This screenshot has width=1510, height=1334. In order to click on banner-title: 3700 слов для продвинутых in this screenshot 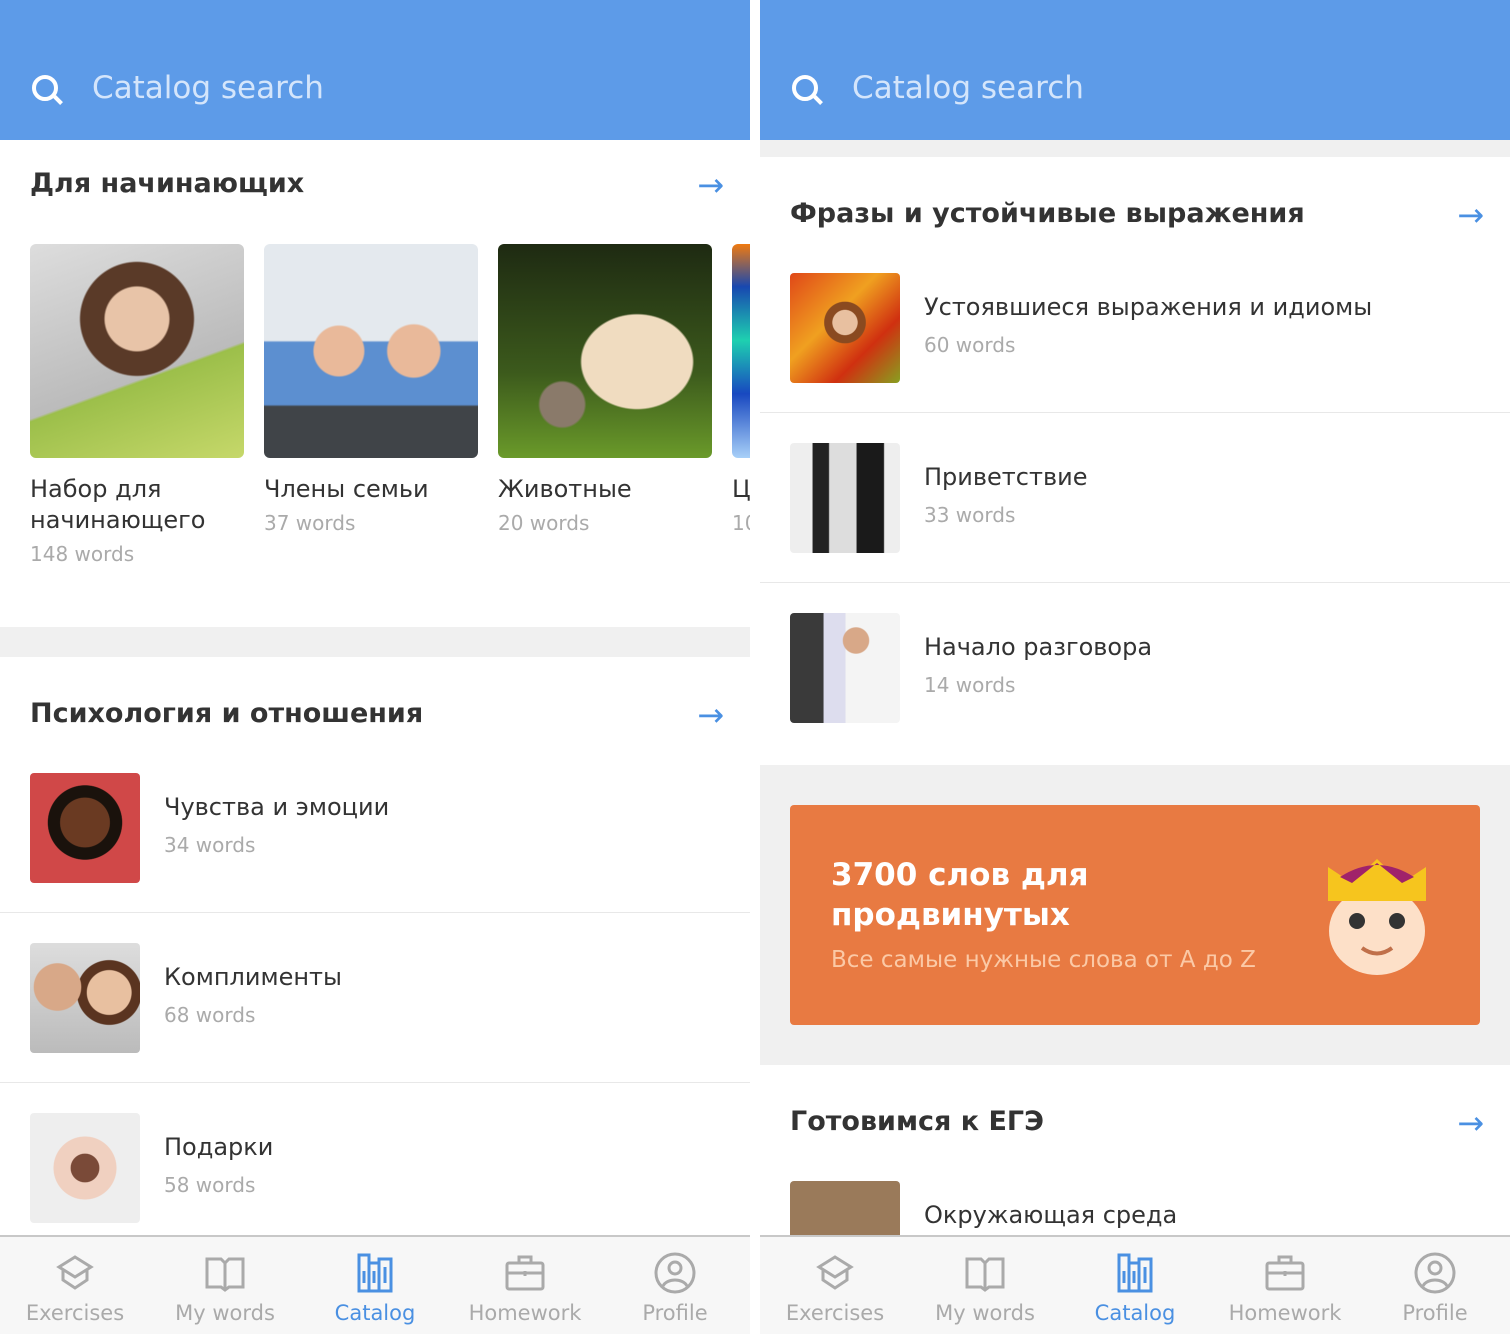, I will do `click(960, 895)`.